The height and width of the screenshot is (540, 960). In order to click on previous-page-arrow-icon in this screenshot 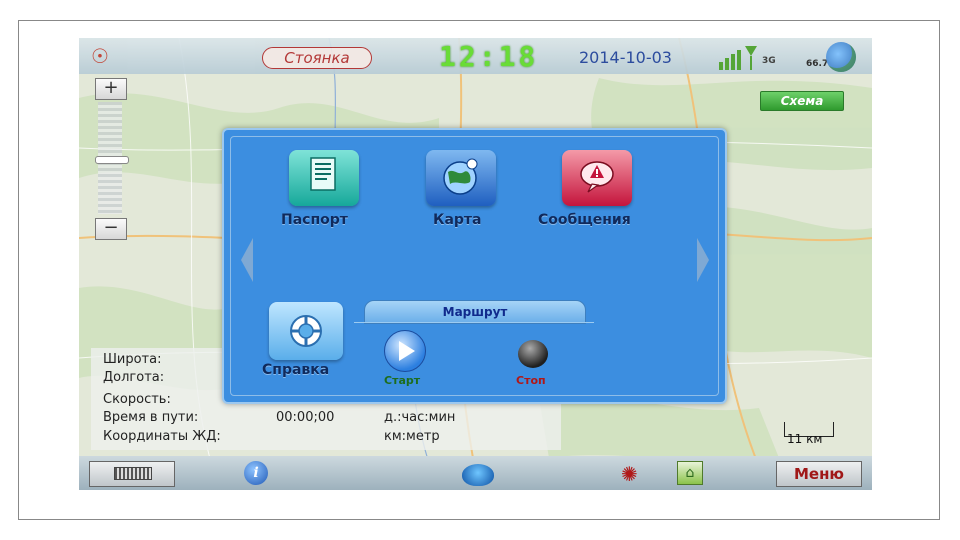, I will do `click(247, 260)`.